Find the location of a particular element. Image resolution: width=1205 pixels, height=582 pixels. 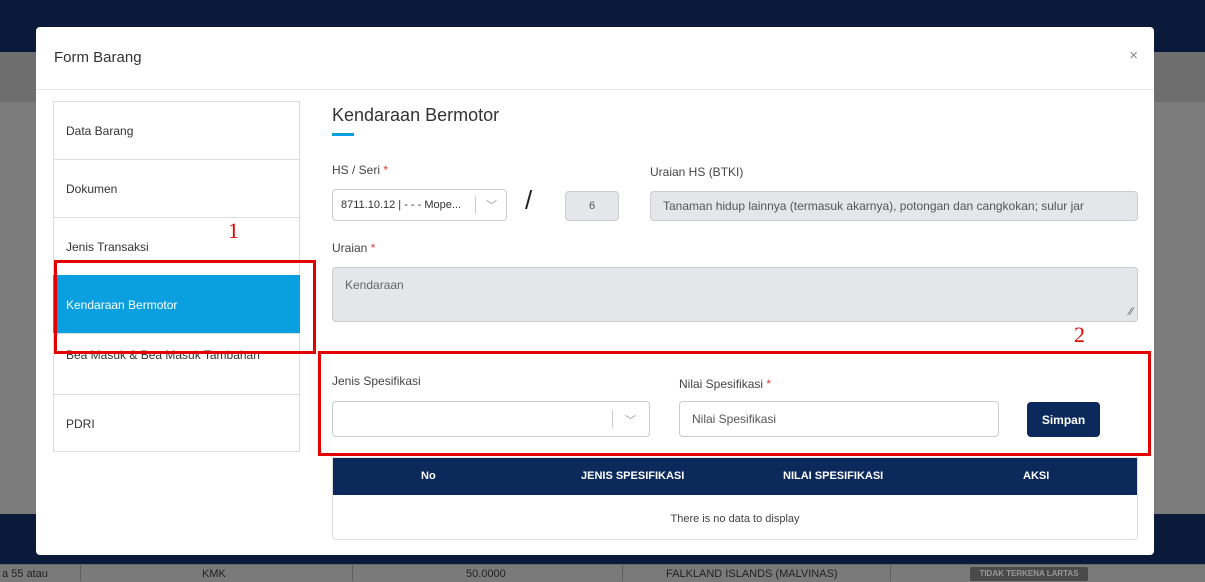

close-icon: × is located at coordinates (1133, 55).